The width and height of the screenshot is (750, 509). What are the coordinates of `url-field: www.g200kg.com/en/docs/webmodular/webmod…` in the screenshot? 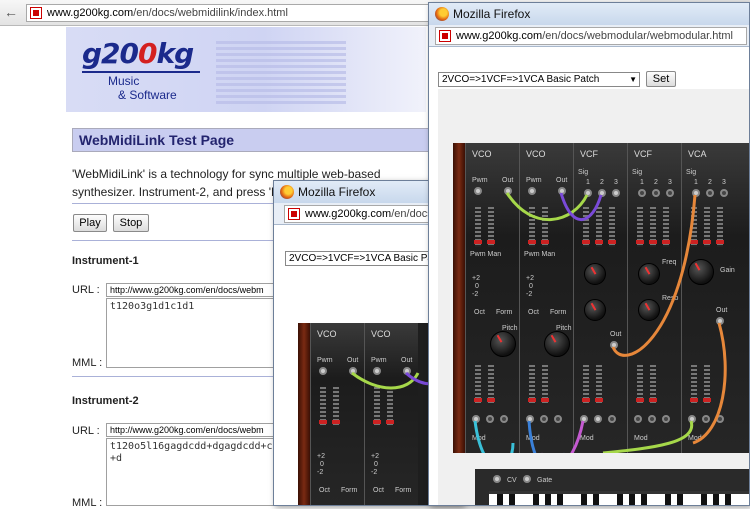 It's located at (591, 36).